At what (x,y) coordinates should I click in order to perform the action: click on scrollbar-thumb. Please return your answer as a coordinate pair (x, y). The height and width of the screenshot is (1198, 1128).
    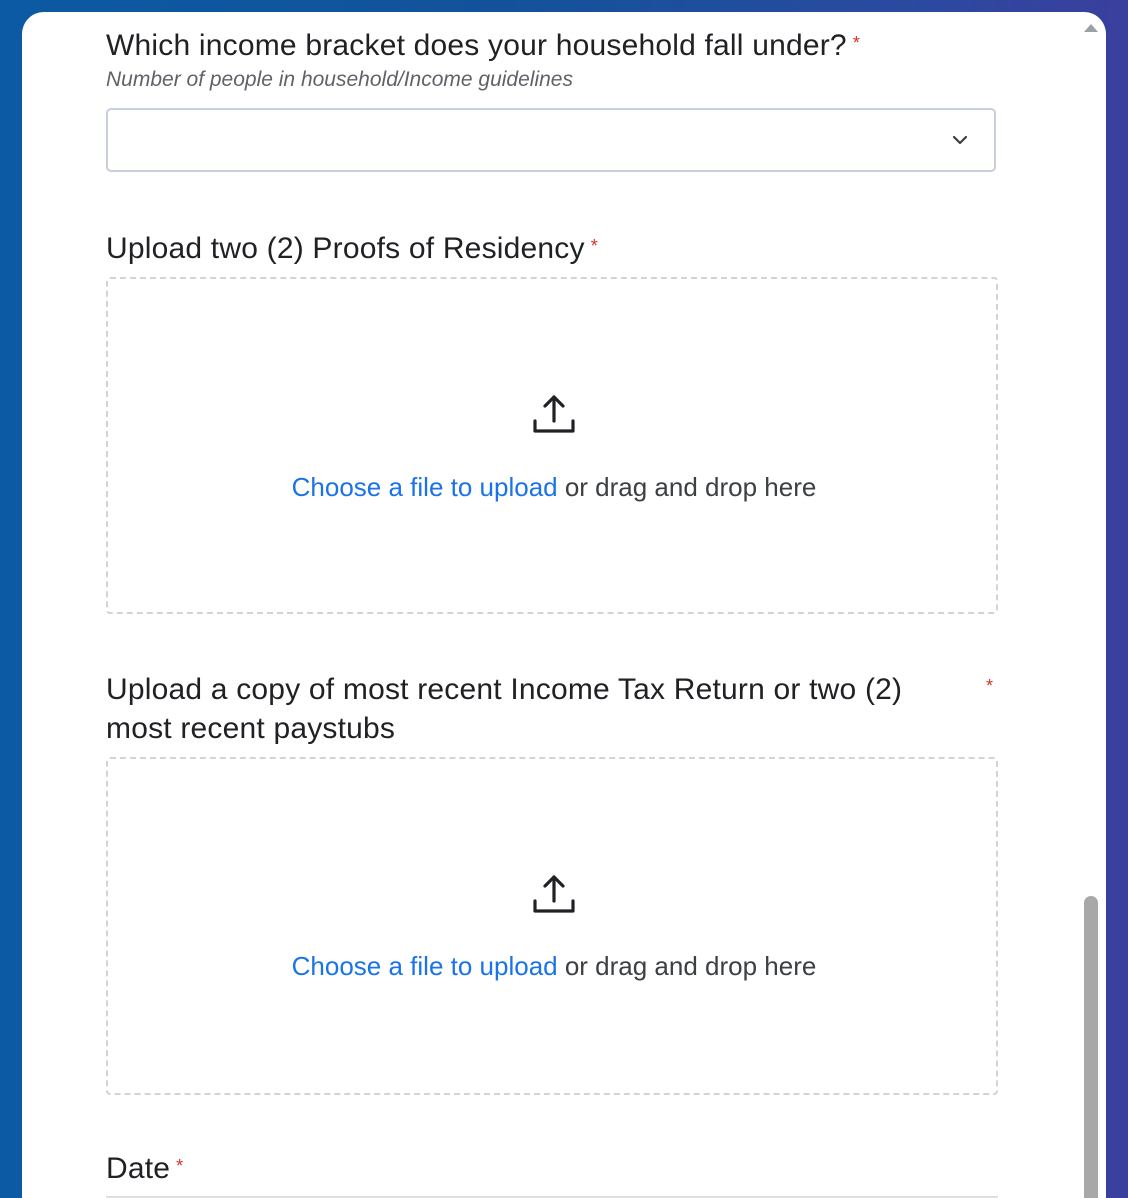
    Looking at the image, I should click on (1091, 1047).